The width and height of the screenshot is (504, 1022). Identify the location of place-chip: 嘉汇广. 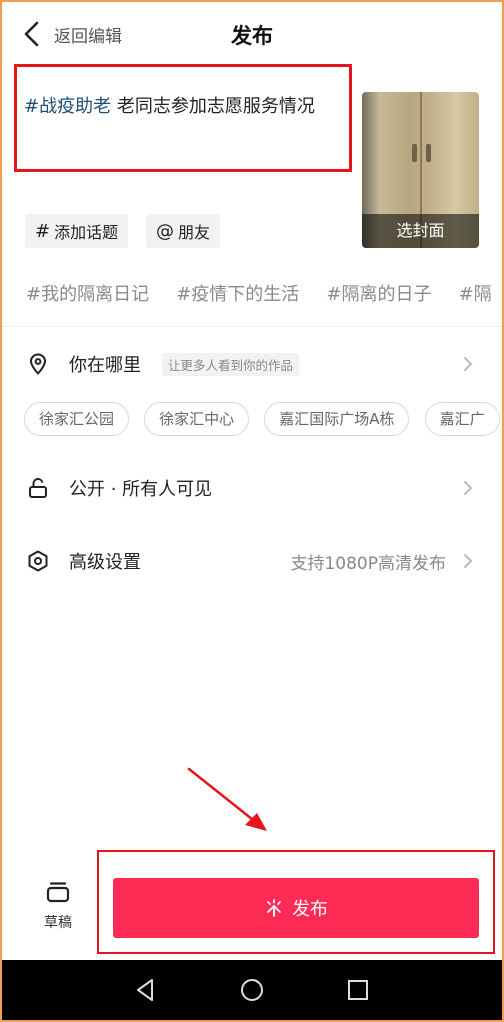
(462, 419).